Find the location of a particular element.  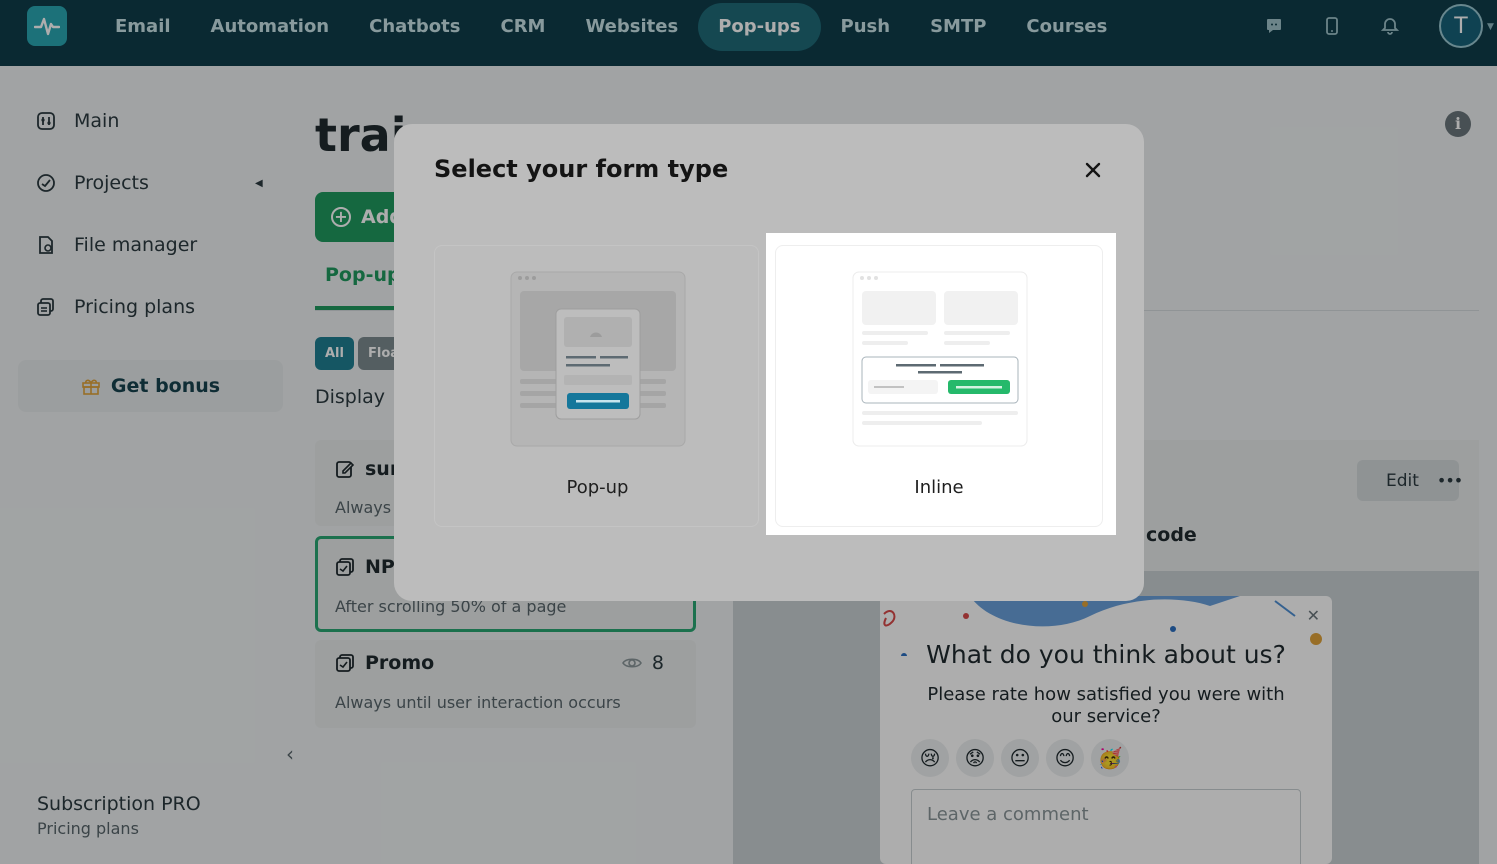

close-icon is located at coordinates (1093, 170).